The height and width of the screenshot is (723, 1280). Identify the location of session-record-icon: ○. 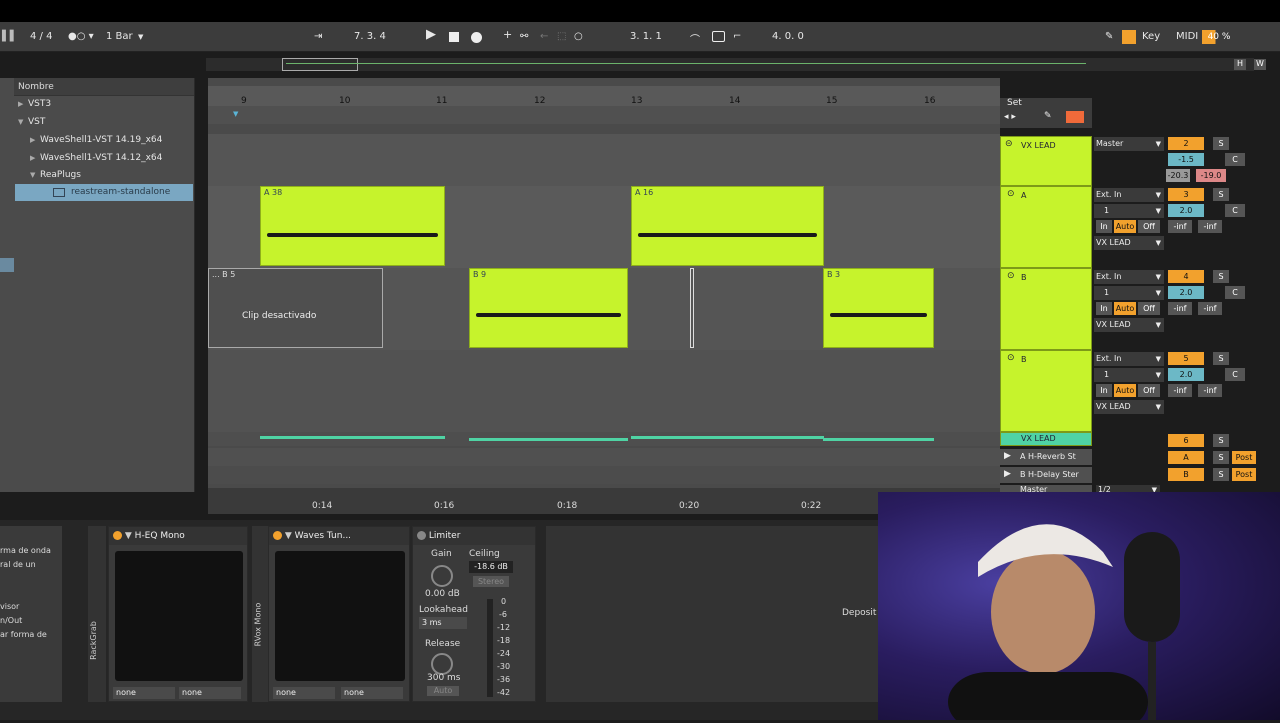
(578, 36).